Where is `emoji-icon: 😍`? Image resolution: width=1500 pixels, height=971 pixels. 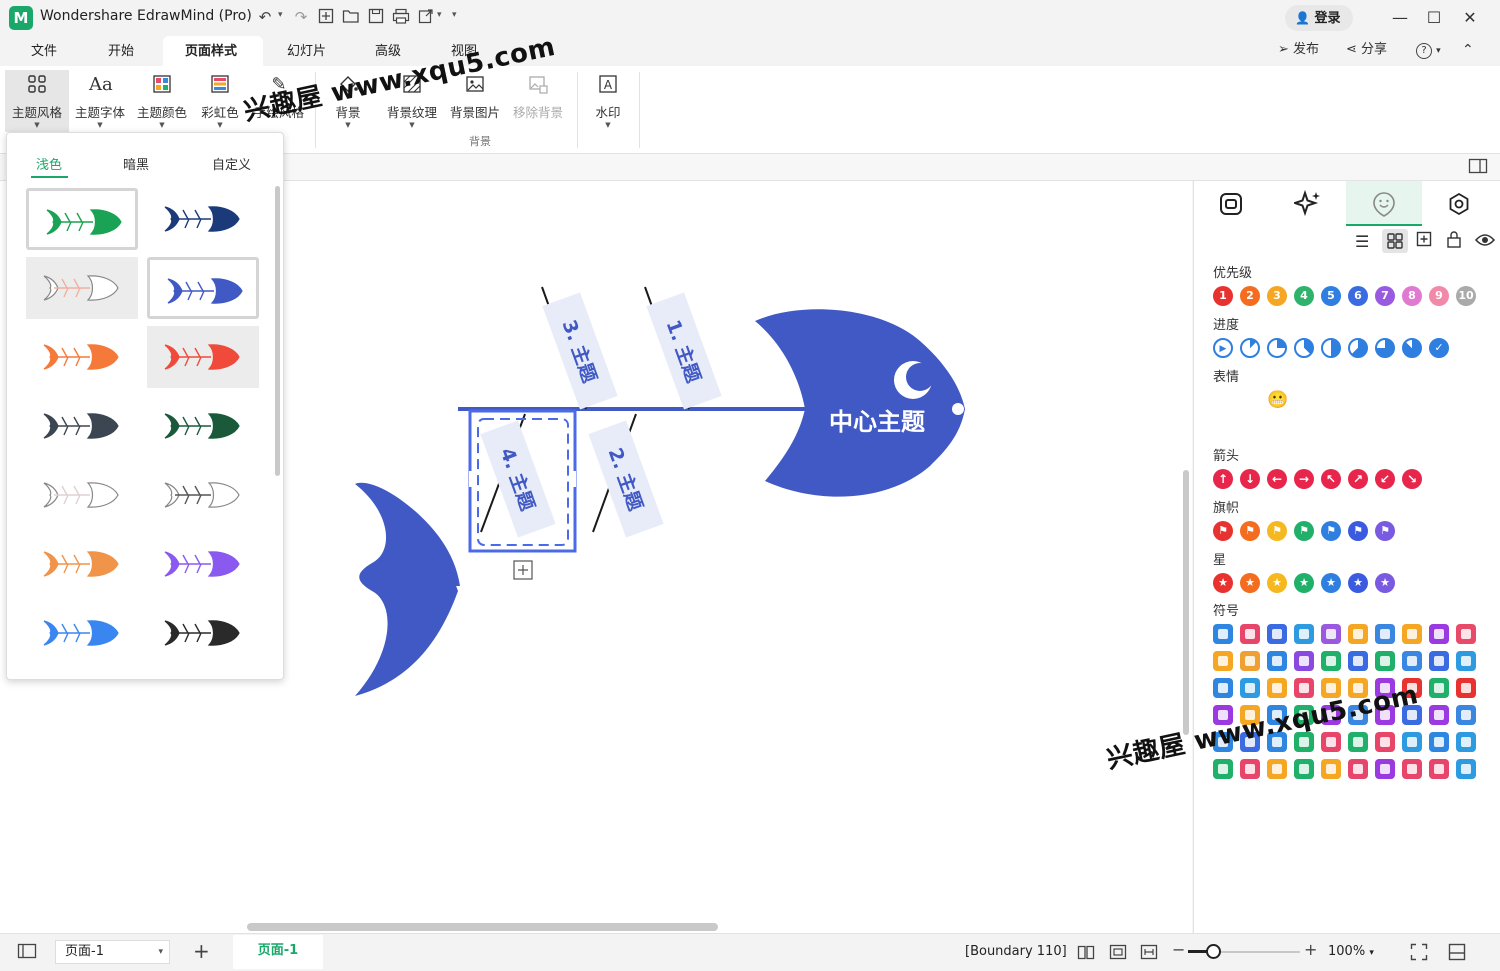 emoji-icon: 😍 is located at coordinates (1304, 427).